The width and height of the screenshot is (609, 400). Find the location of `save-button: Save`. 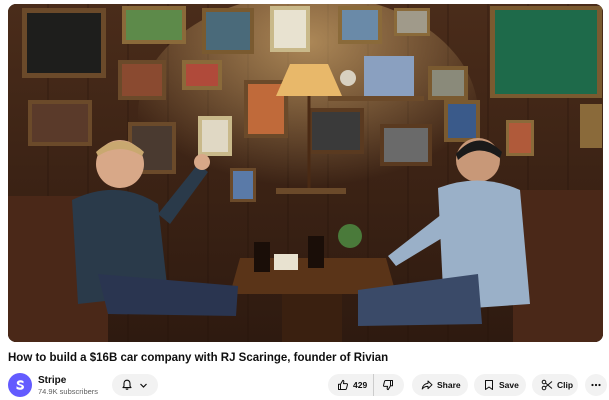

save-button: Save is located at coordinates (500, 385).